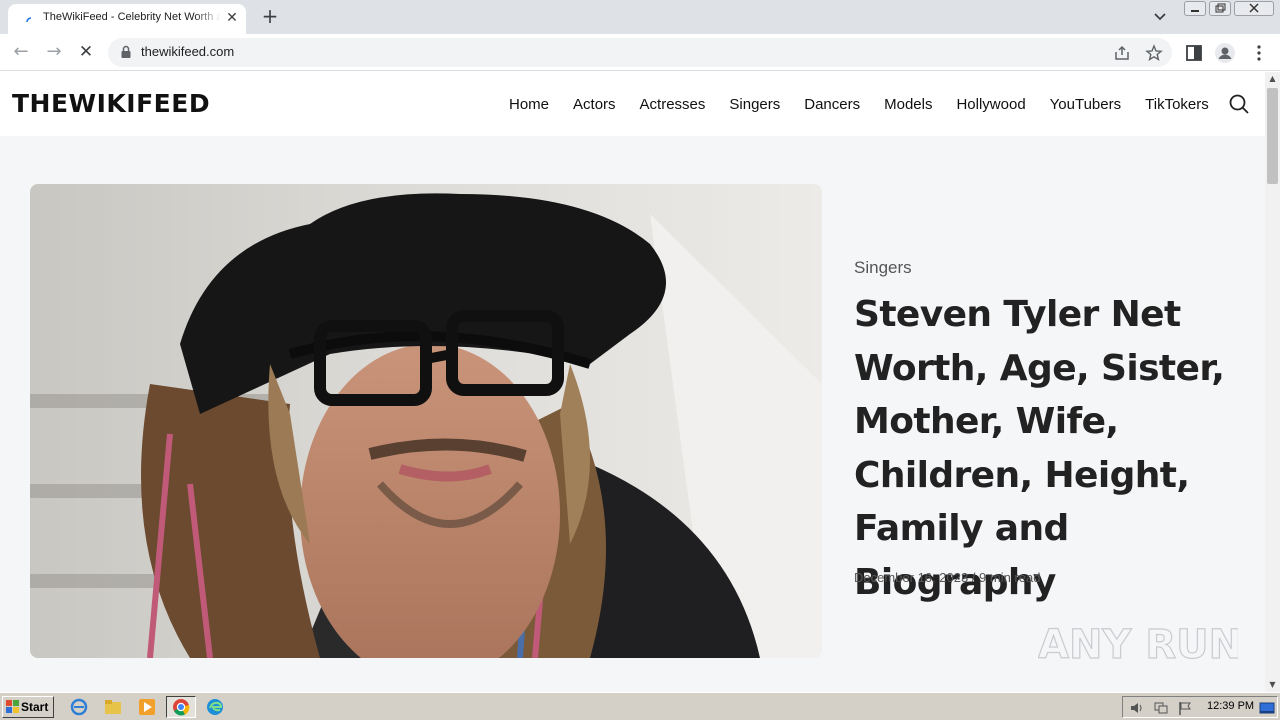 The image size is (1280, 720). Describe the element at coordinates (86, 52) in the screenshot. I see `stop-loading-button: ✕` at that location.